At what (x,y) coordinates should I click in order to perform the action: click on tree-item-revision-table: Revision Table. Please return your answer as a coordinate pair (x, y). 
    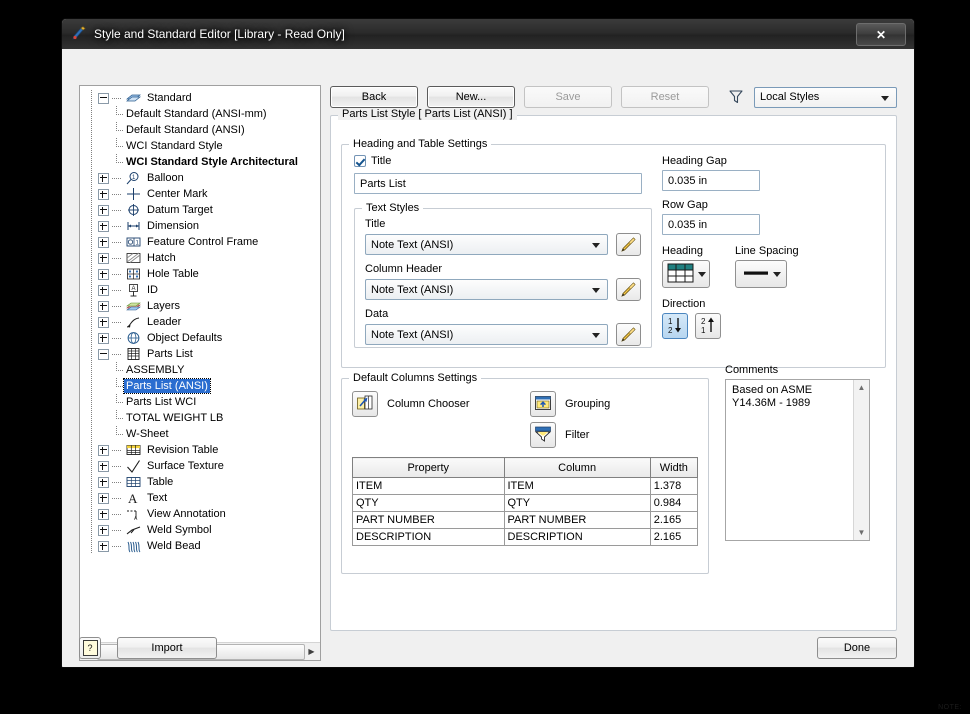
    Looking at the image, I should click on (203, 450).